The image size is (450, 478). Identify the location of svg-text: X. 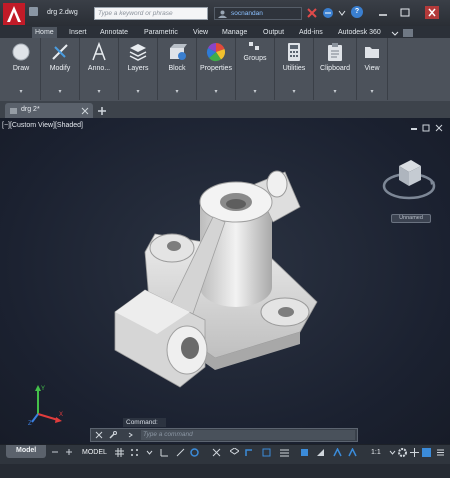
(61, 415).